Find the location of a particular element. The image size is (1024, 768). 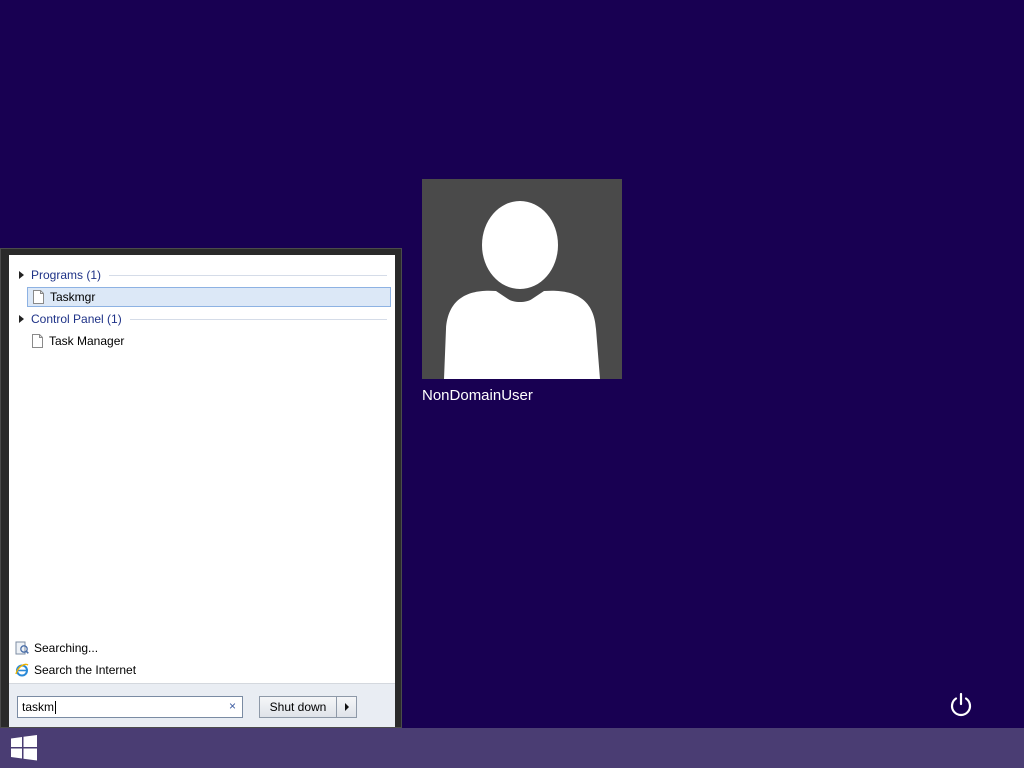

search-internet-link: Search the Internet is located at coordinates (75, 670).